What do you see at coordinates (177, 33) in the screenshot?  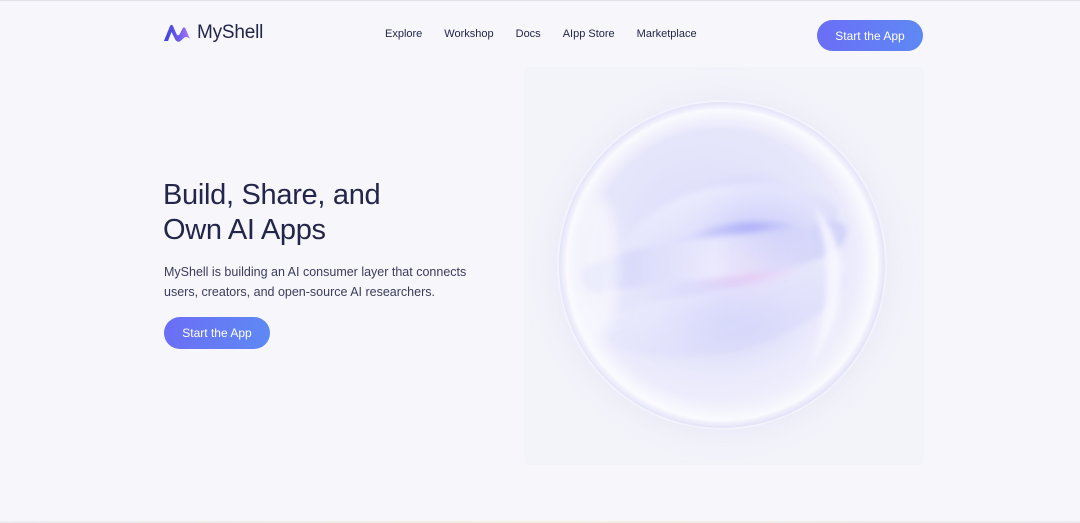 I see `myshell-wave-logo-icon` at bounding box center [177, 33].